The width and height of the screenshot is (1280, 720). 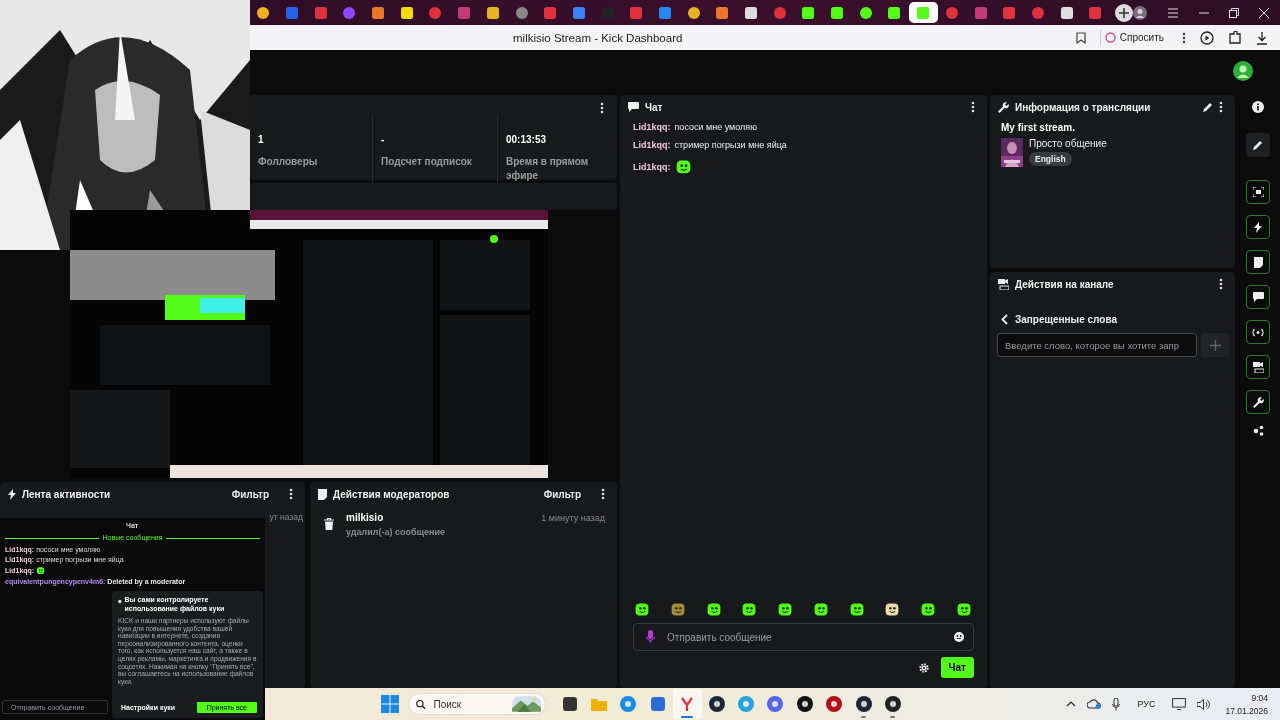 I want to click on plus-icon, so click(x=1215, y=345).